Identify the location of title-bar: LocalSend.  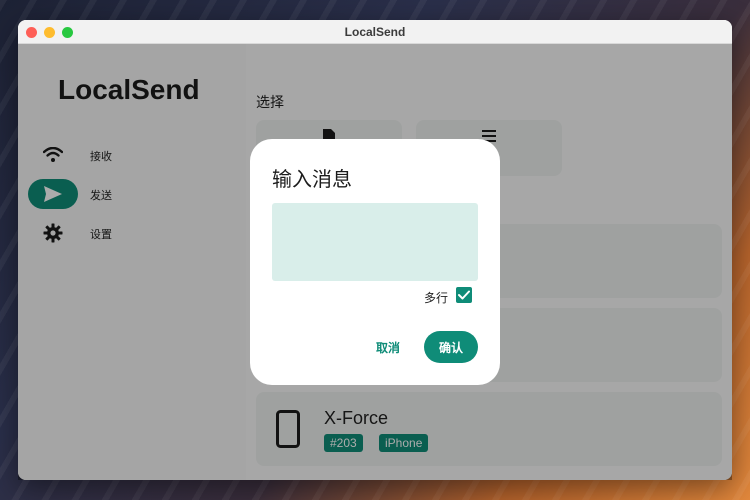
(375, 32).